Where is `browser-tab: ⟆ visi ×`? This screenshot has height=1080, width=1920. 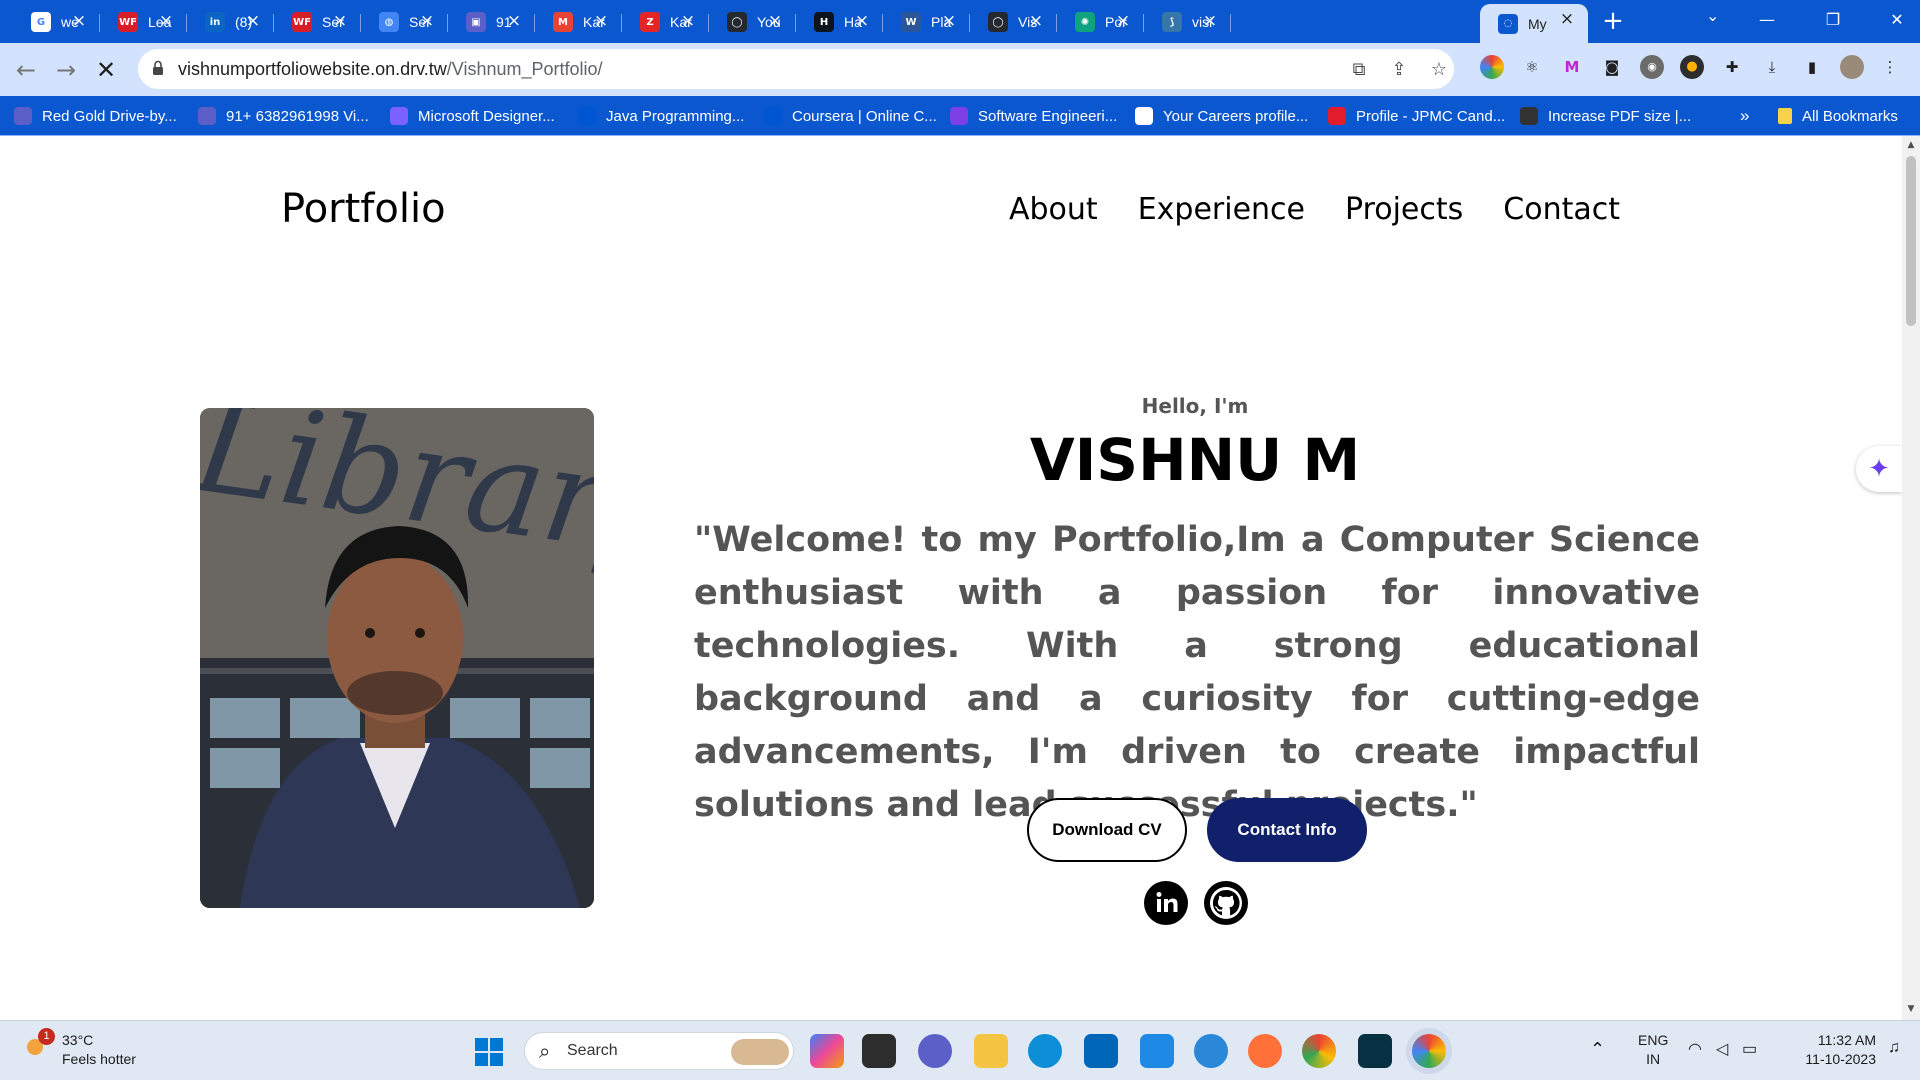
browser-tab: ⟆ visi × is located at coordinates (1187, 22).